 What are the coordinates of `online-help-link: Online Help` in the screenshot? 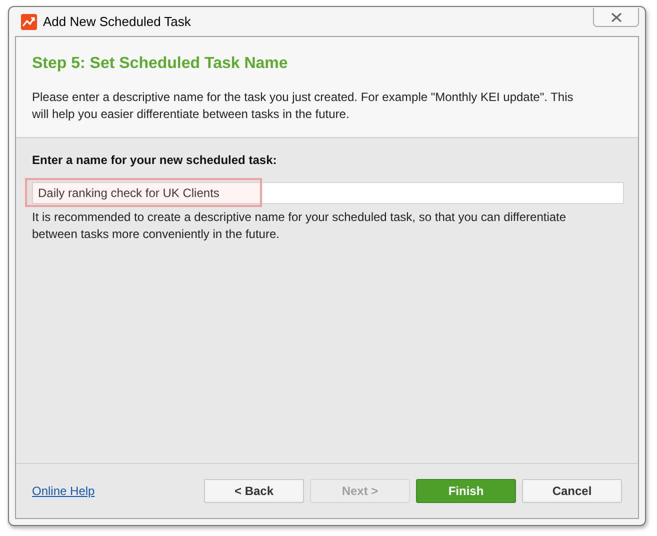 It's located at (63, 491).